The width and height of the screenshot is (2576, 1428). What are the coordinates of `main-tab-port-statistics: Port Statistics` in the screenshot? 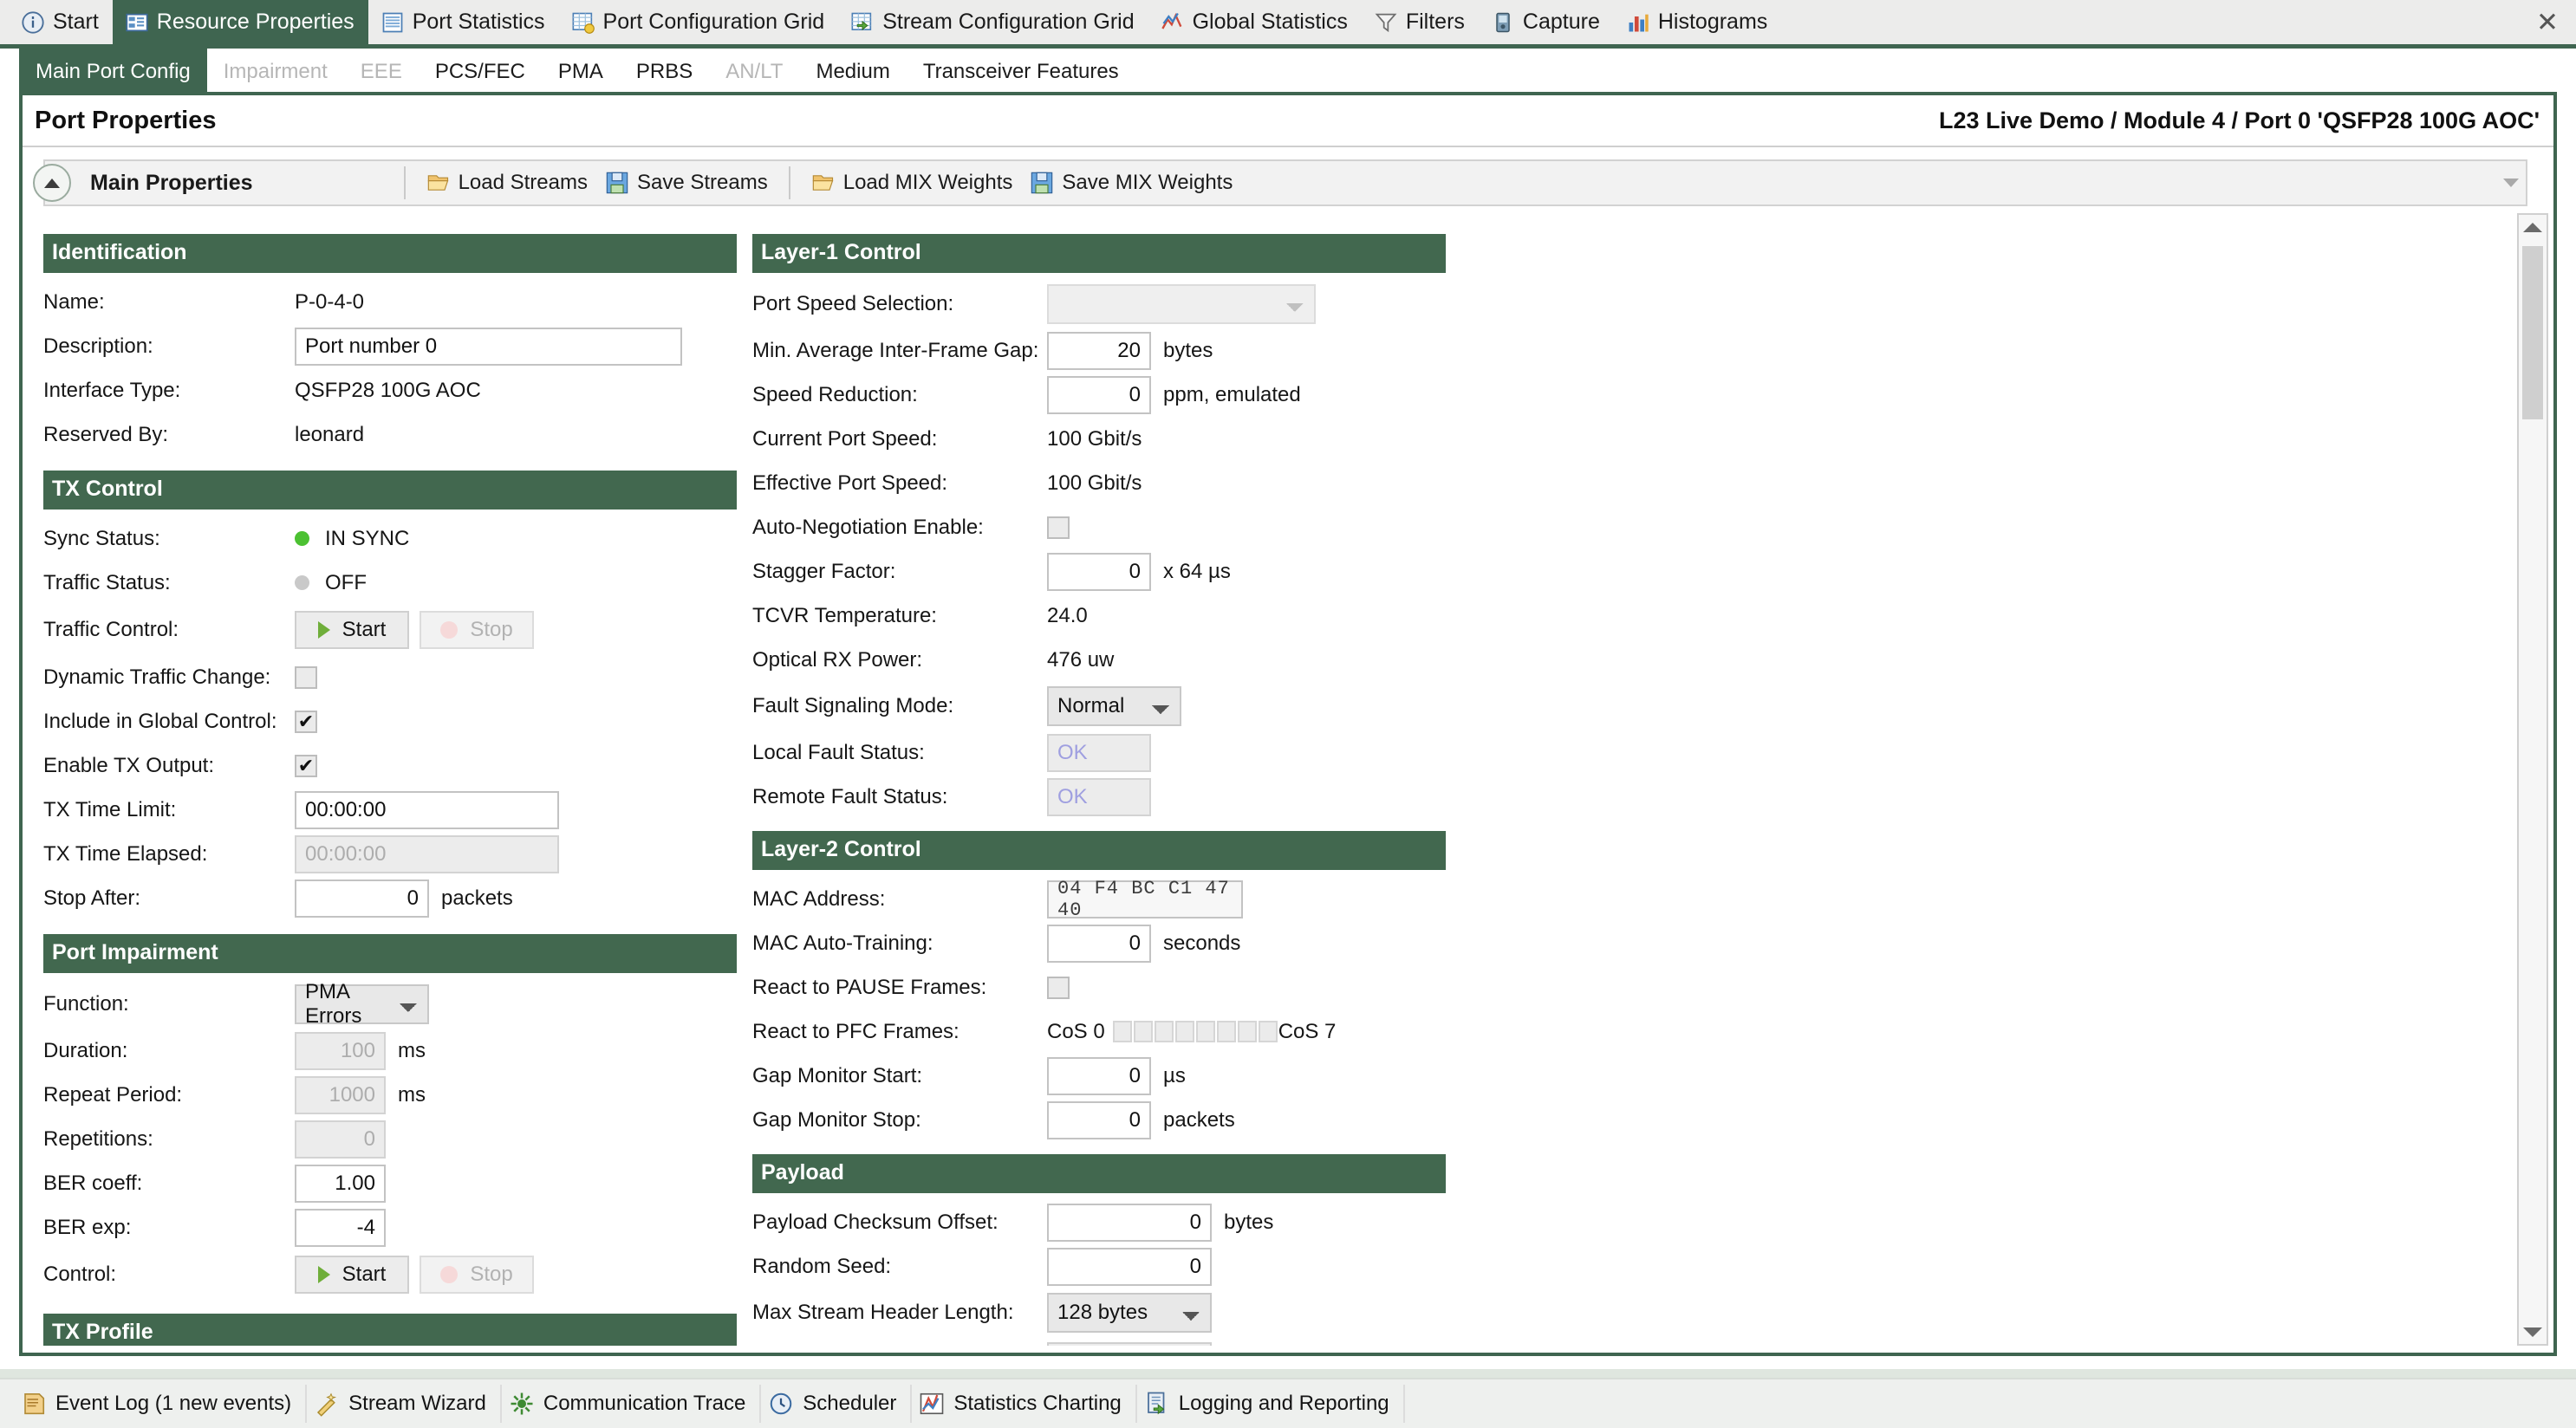 It's located at (463, 22).